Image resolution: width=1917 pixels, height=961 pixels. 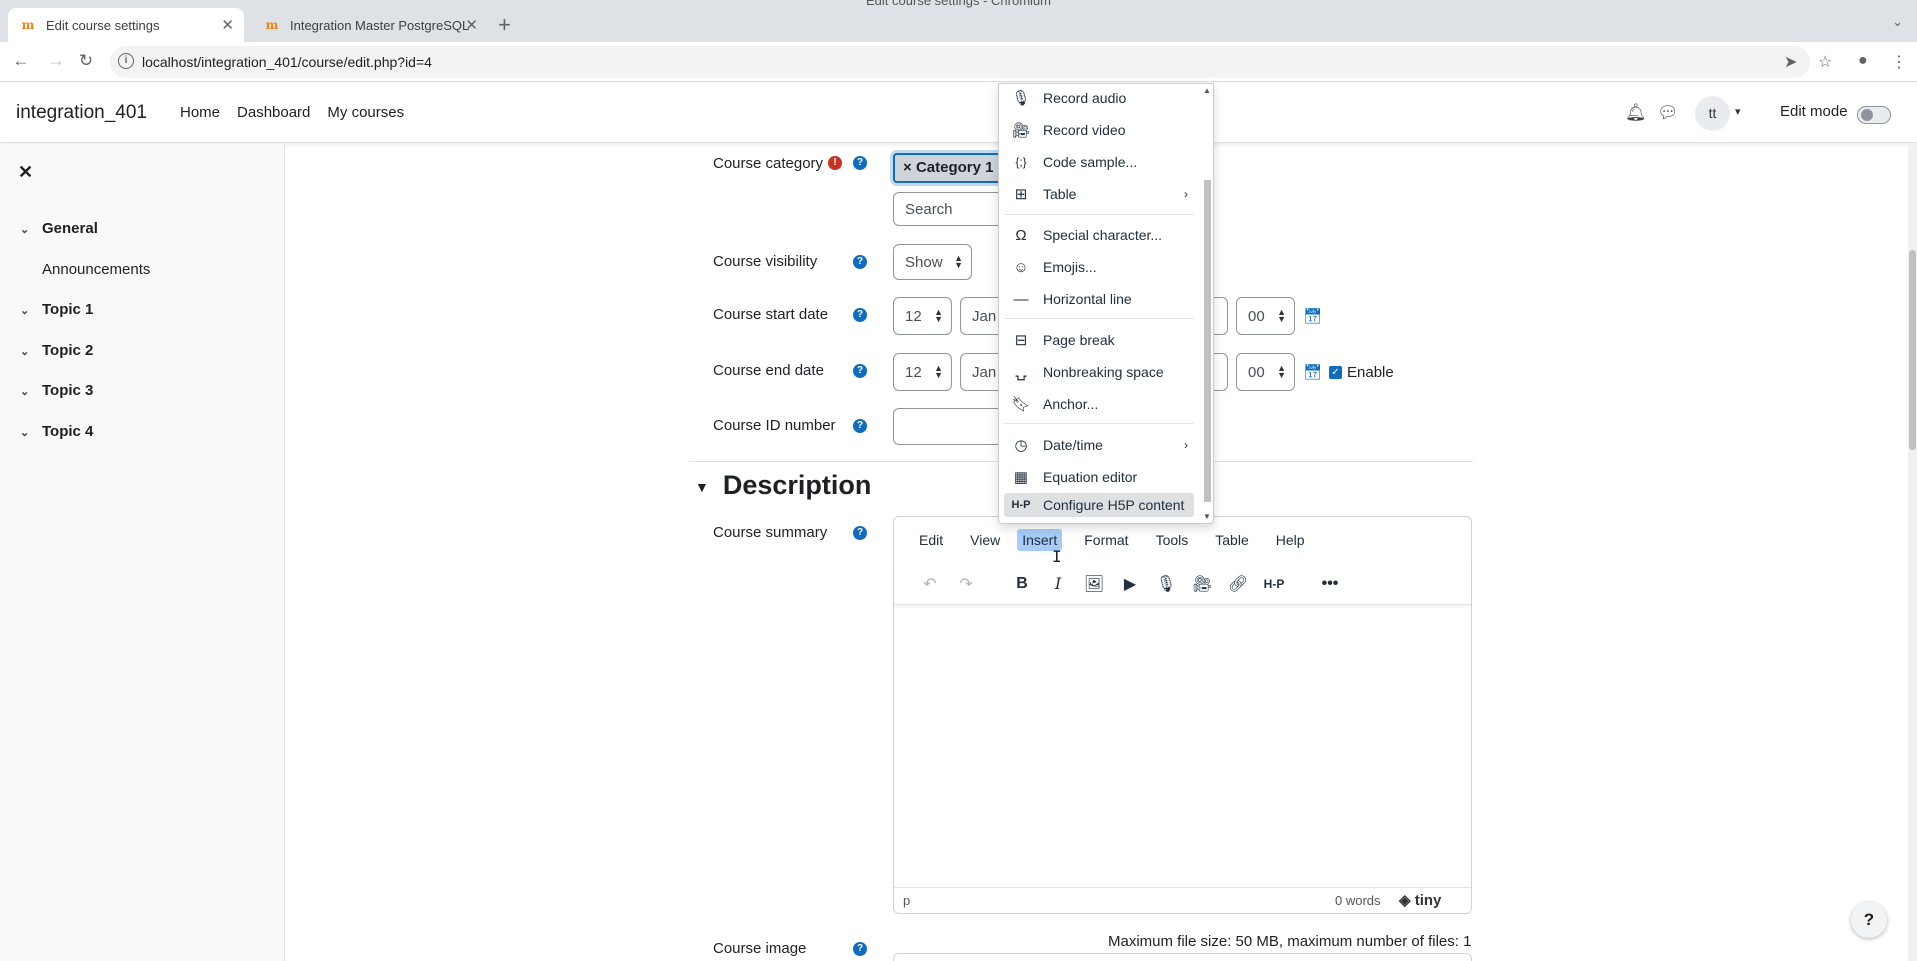 I want to click on menu-help: Help, so click(x=1290, y=540).